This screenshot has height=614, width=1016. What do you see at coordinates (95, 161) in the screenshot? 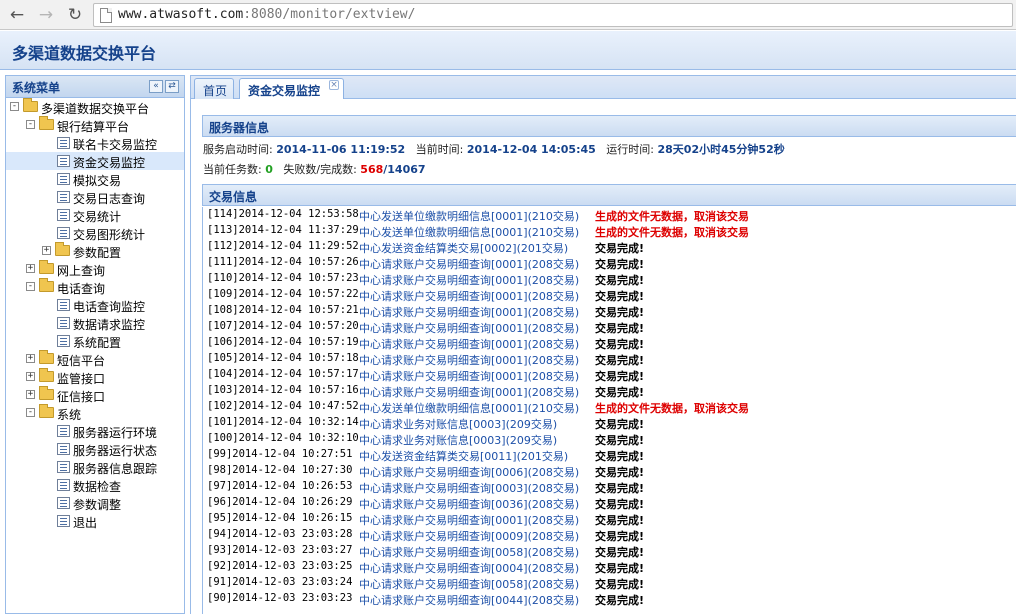
I see `sidebar-item: 资金交易监控` at bounding box center [95, 161].